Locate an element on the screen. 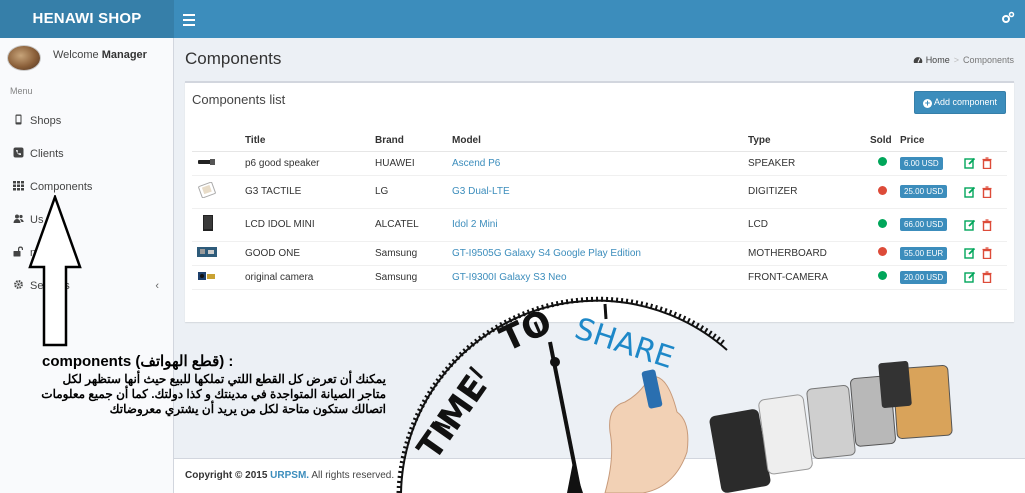 The height and width of the screenshot is (493, 1025). sidebar-item-unlocking: nlocking is located at coordinates (86, 253).